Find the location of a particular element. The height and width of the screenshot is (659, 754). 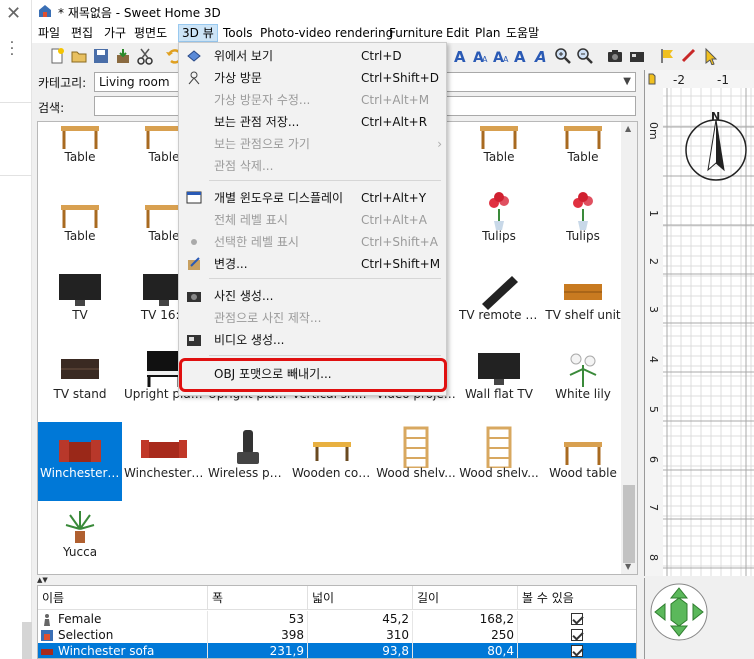

menu-3: 가구 is located at coordinates (115, 34).